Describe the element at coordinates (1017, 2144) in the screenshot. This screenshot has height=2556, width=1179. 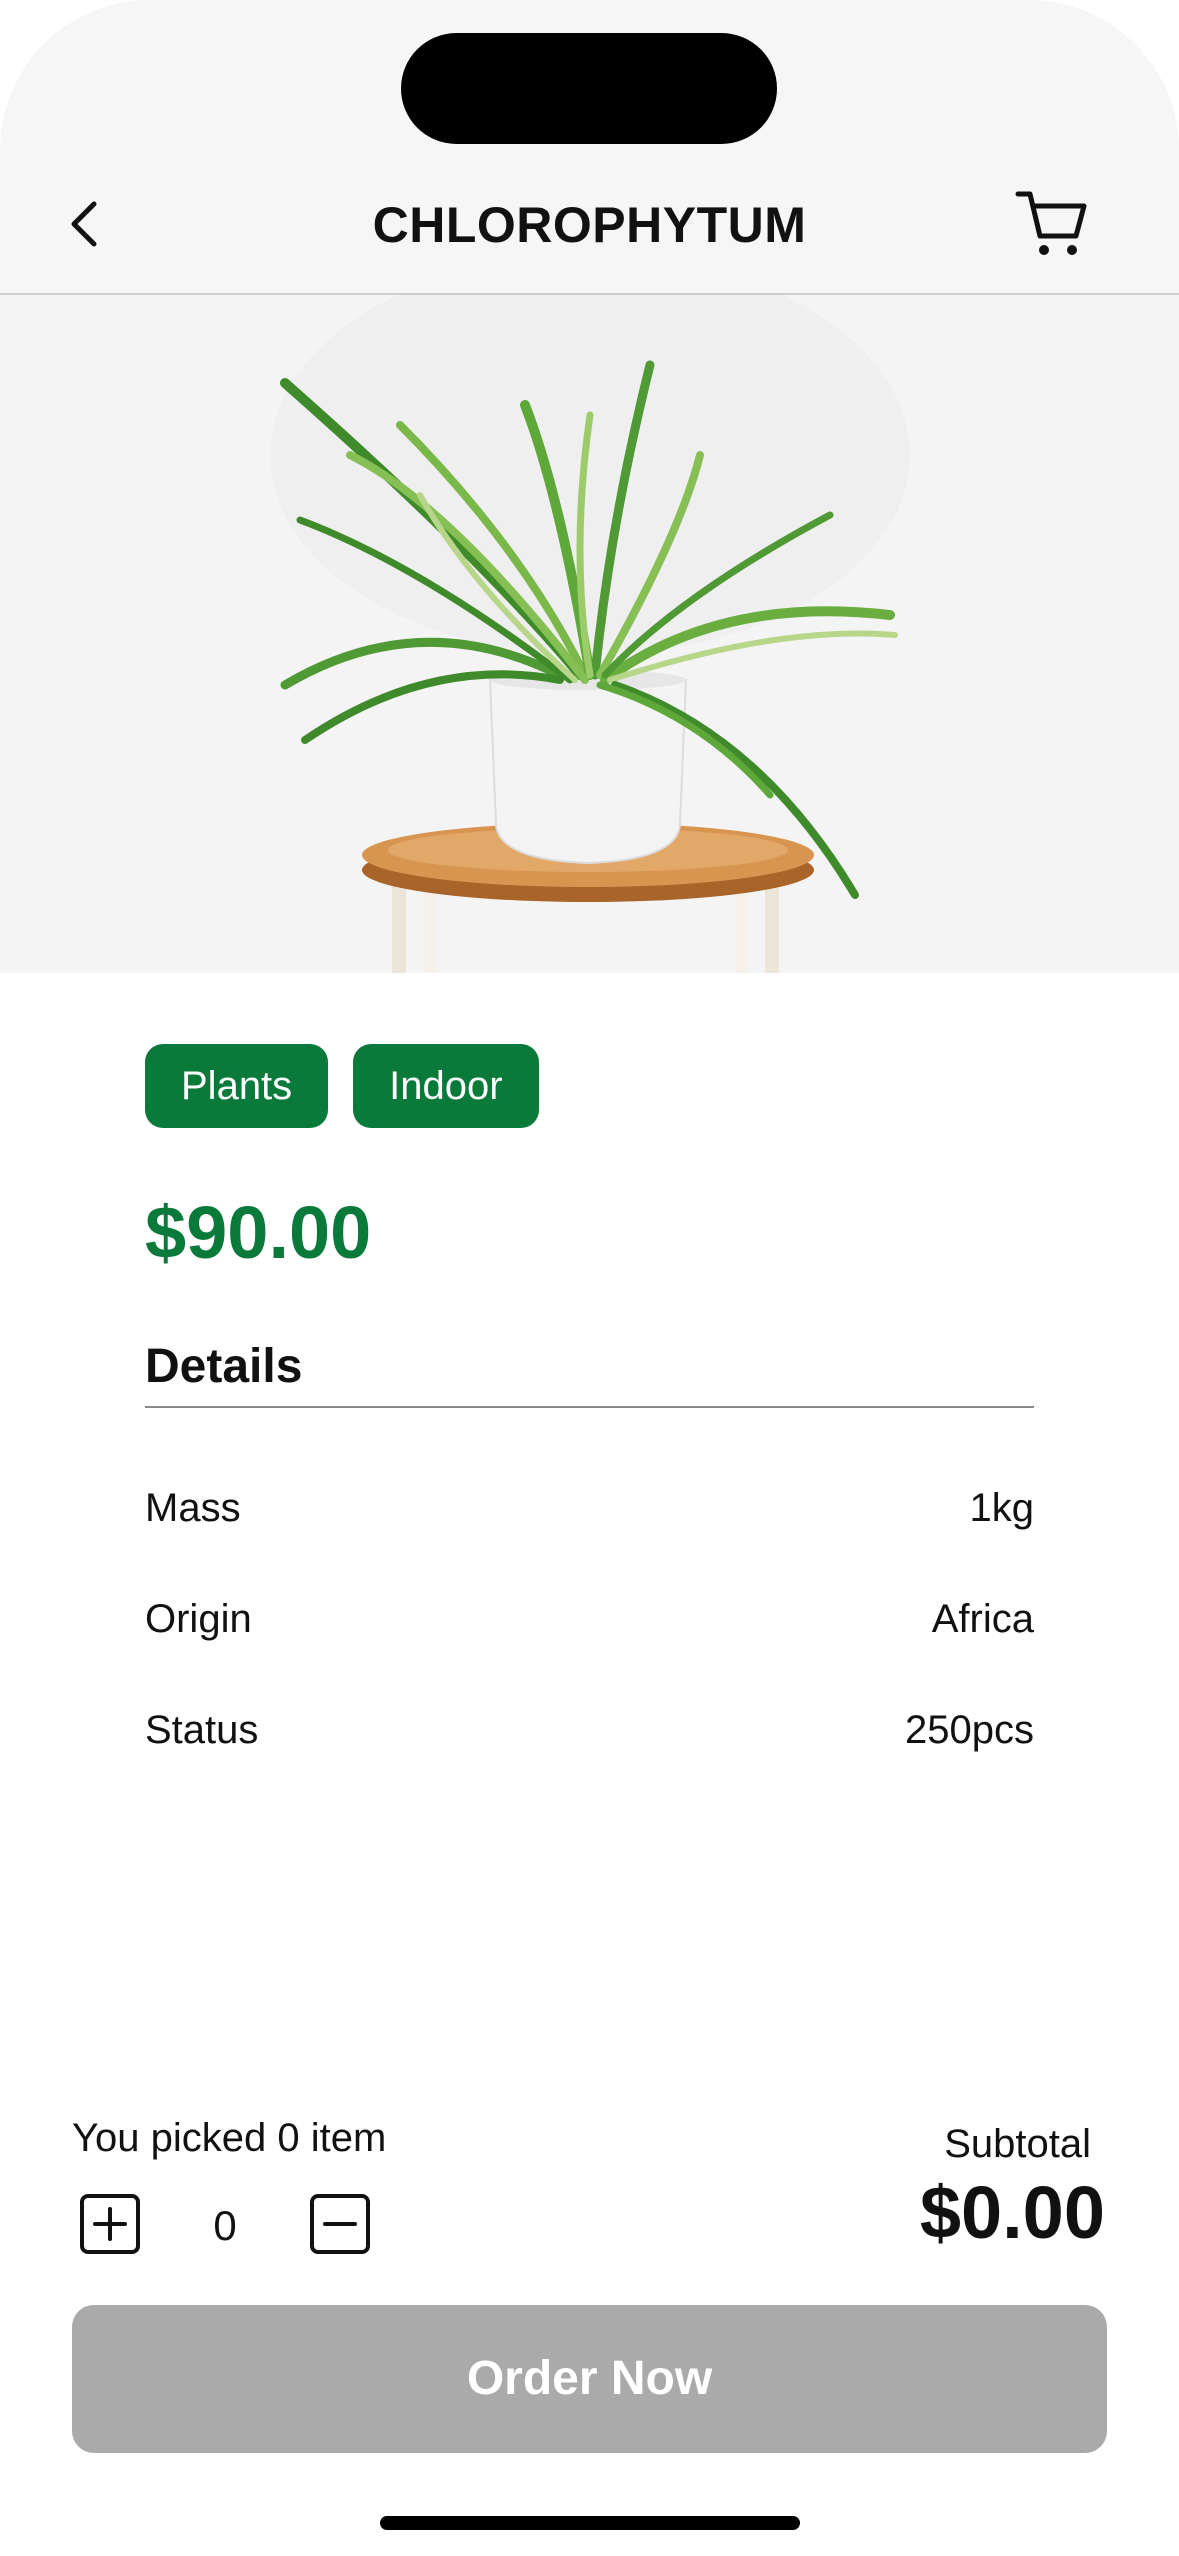
I see `subtotal-label: Subtotal` at that location.